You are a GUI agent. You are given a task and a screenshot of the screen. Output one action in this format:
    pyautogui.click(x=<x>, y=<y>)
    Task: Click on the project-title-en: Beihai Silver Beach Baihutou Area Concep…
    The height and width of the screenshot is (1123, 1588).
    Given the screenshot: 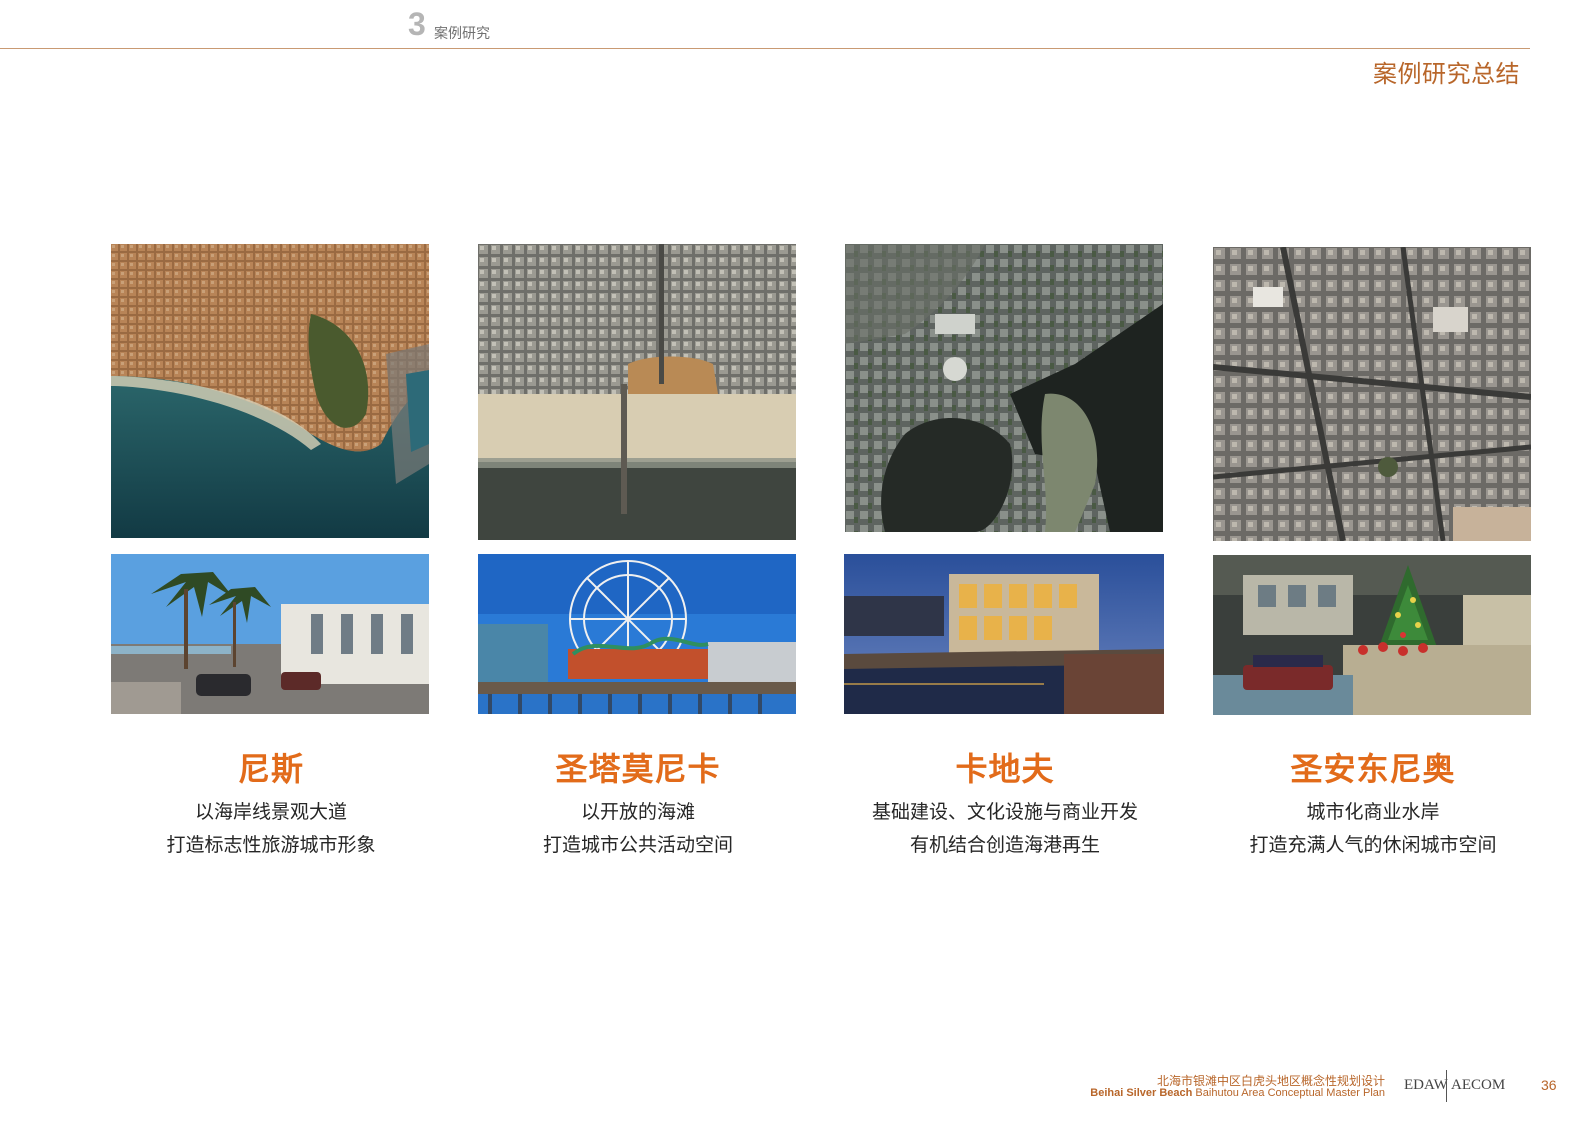 What is the action you would take?
    pyautogui.click(x=1237, y=1093)
    